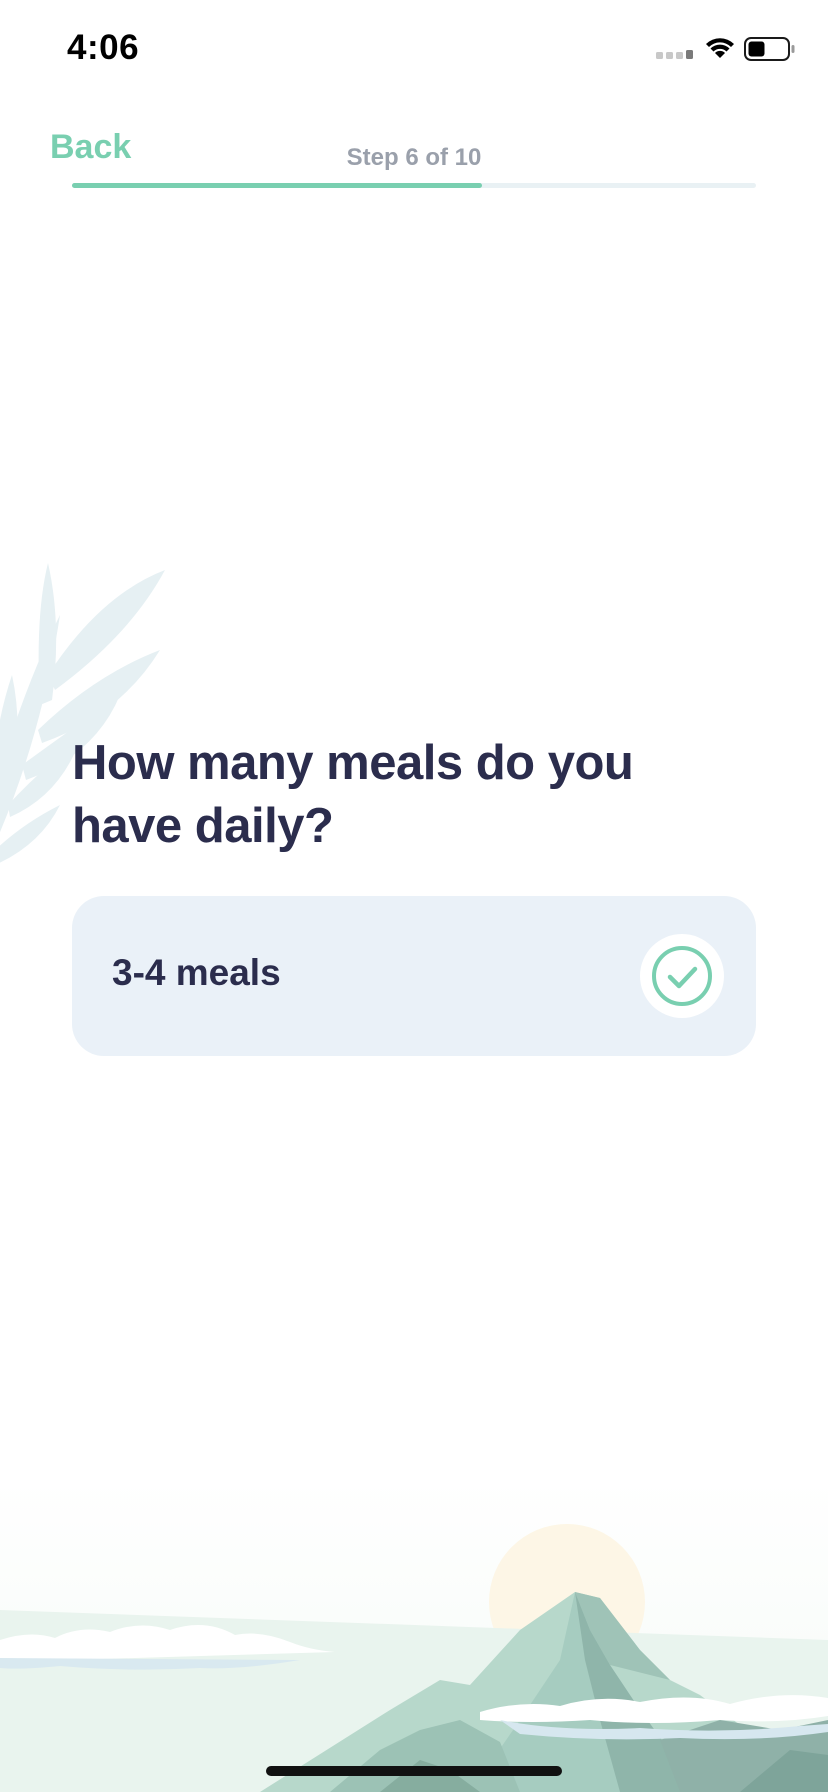 This screenshot has height=1792, width=828. I want to click on status-bar: 4:06, so click(414, 50).